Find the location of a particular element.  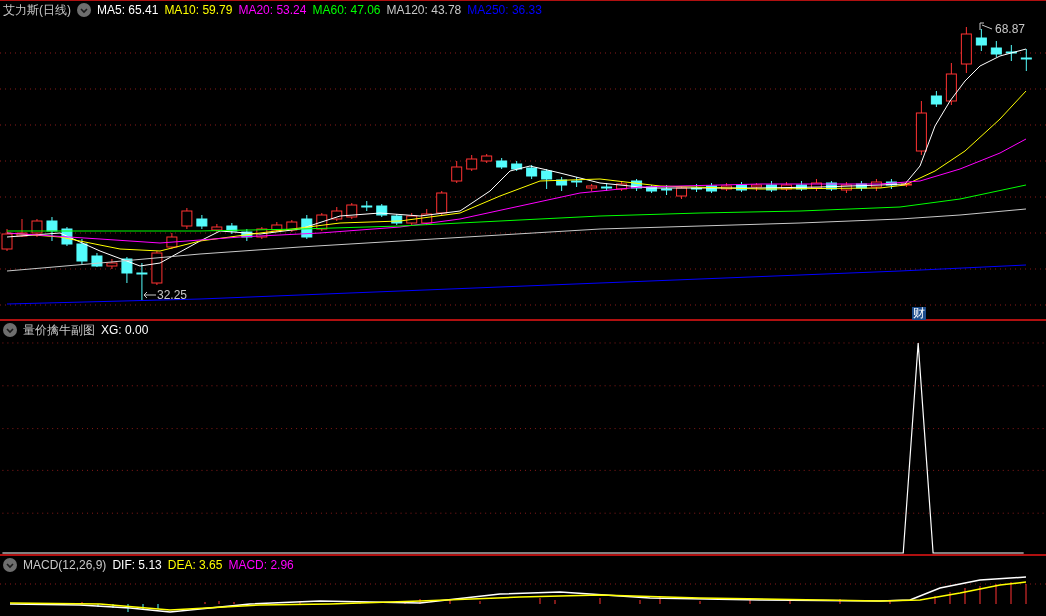

indicator-reading: XG: 0.00 is located at coordinates (125, 330).